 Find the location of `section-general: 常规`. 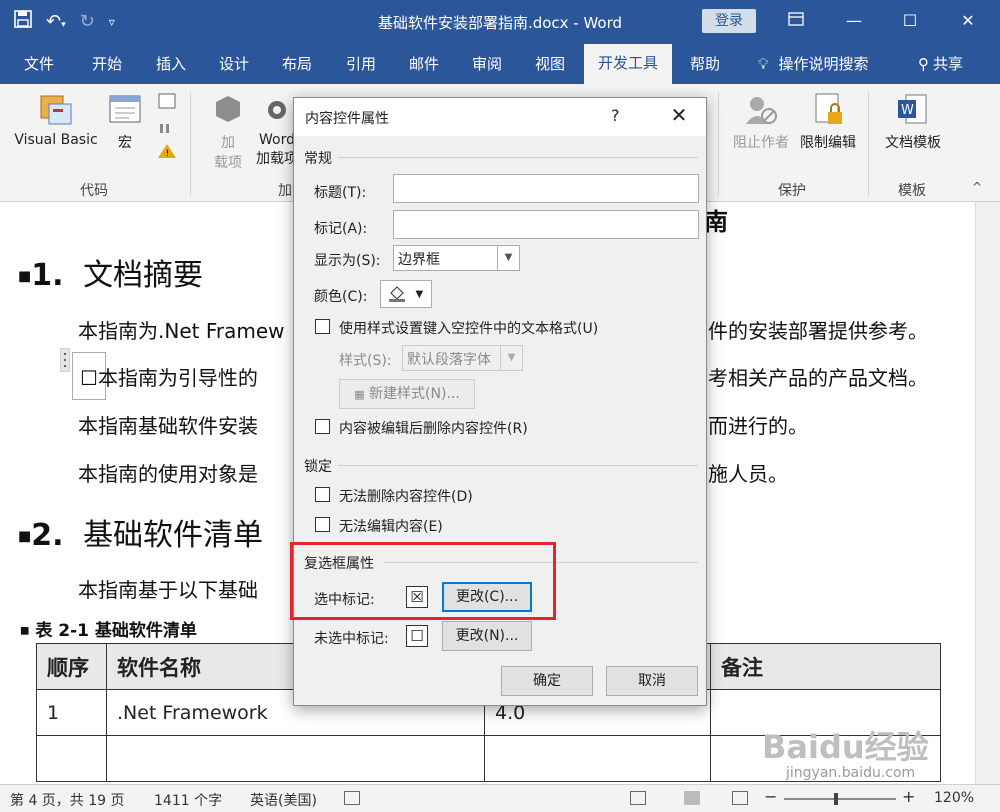

section-general: 常规 is located at coordinates (318, 159).